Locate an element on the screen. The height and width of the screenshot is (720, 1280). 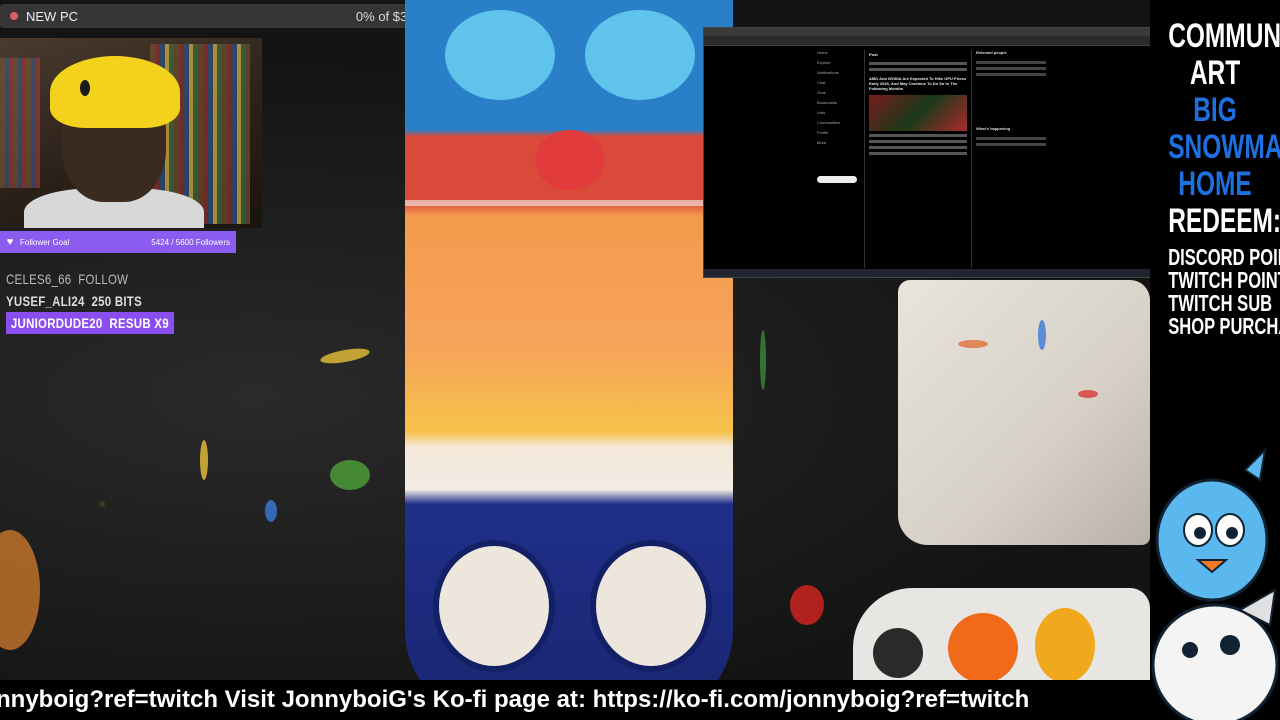
community-line: ART is located at coordinates (1215, 73).